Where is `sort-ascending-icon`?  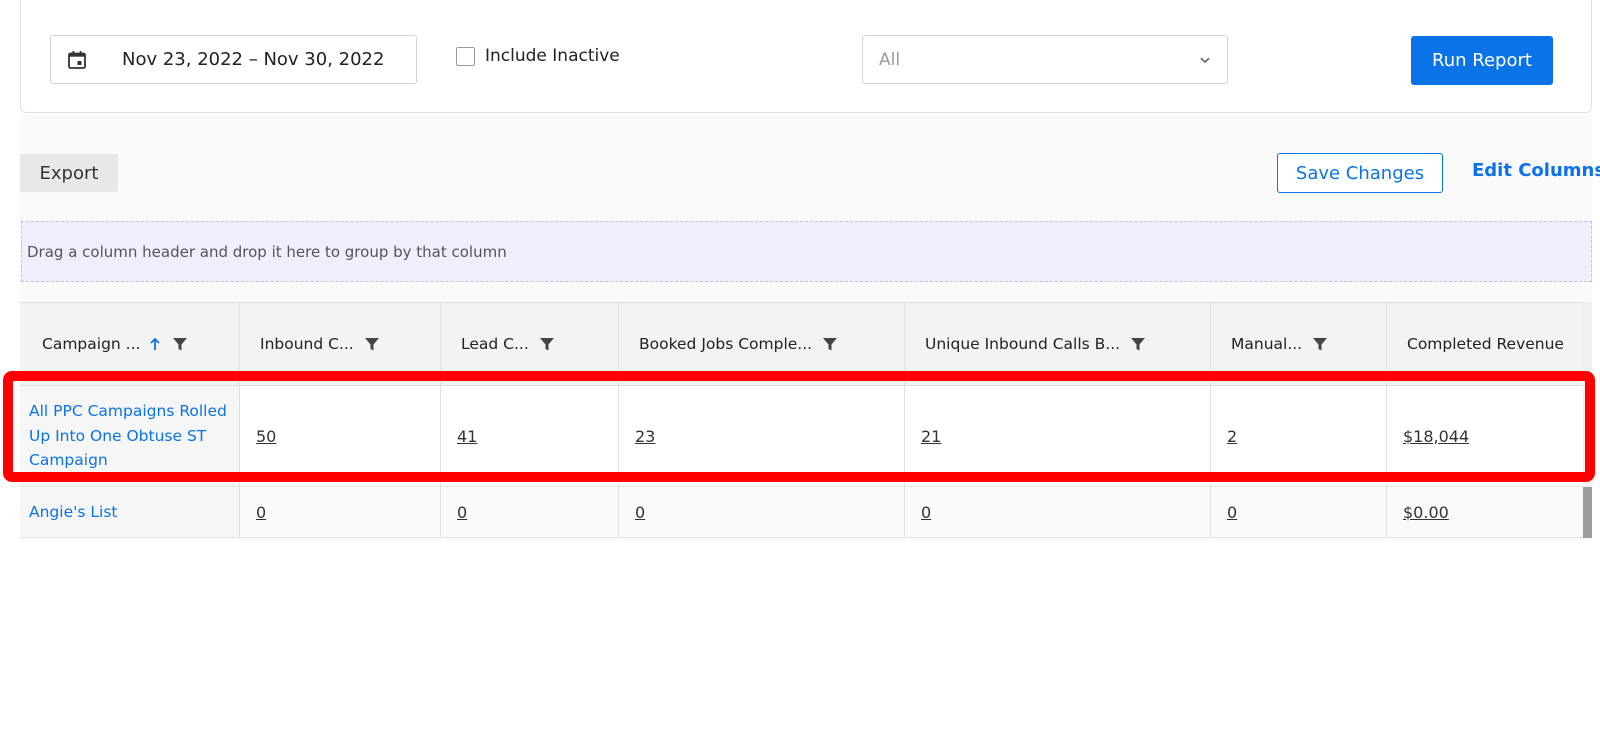
sort-ascending-icon is located at coordinates (155, 344).